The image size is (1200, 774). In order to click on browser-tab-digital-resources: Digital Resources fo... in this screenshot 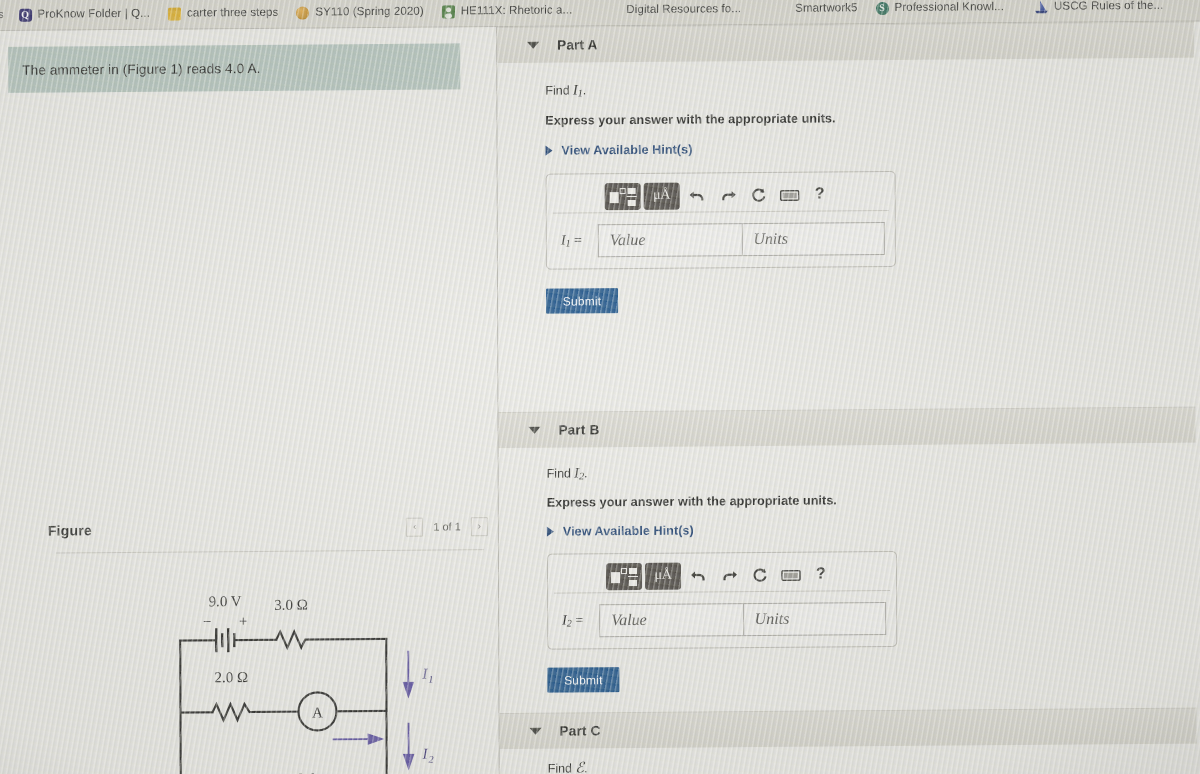, I will do `click(665, 13)`.